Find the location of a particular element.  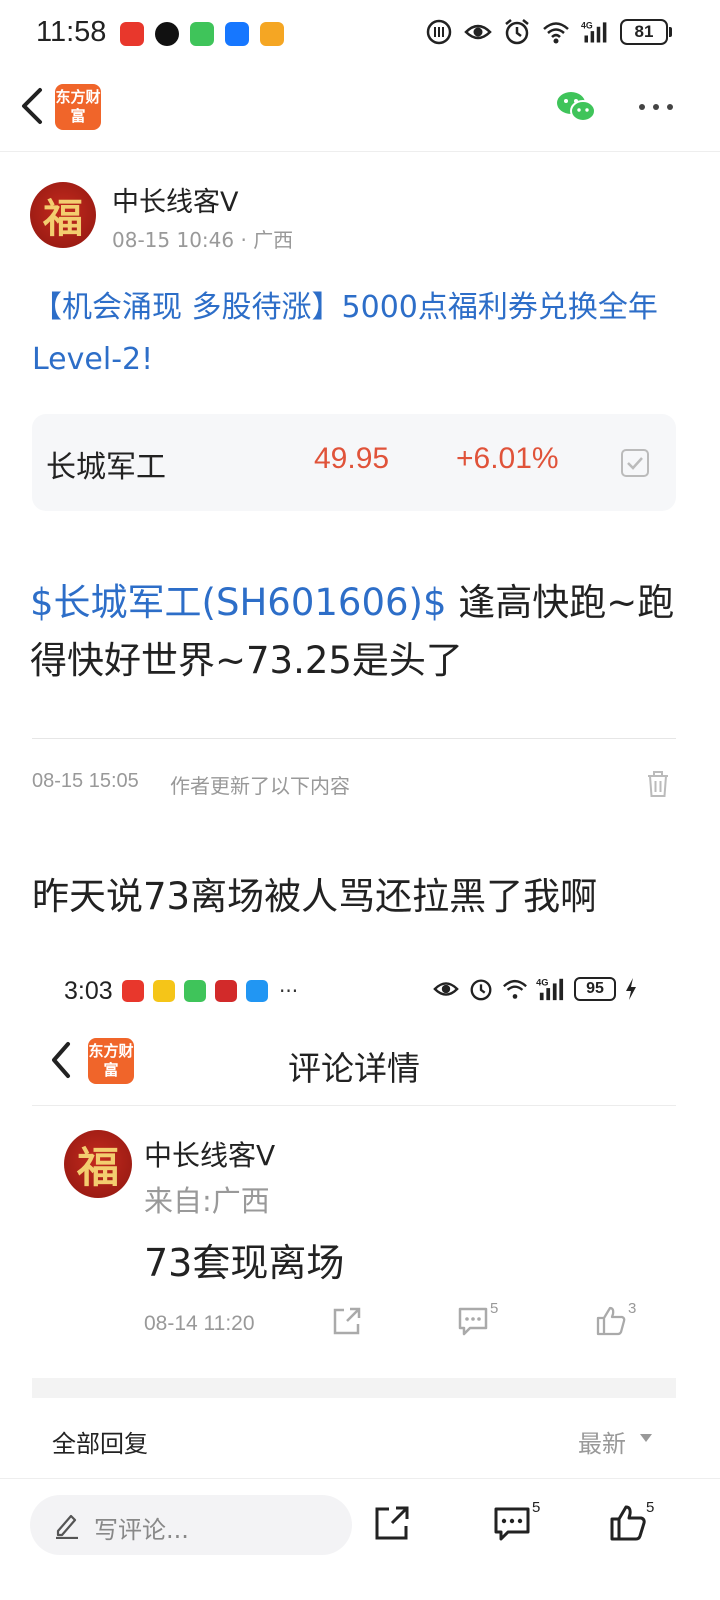

embedded-author-name: 中长线客V is located at coordinates (210, 1155).